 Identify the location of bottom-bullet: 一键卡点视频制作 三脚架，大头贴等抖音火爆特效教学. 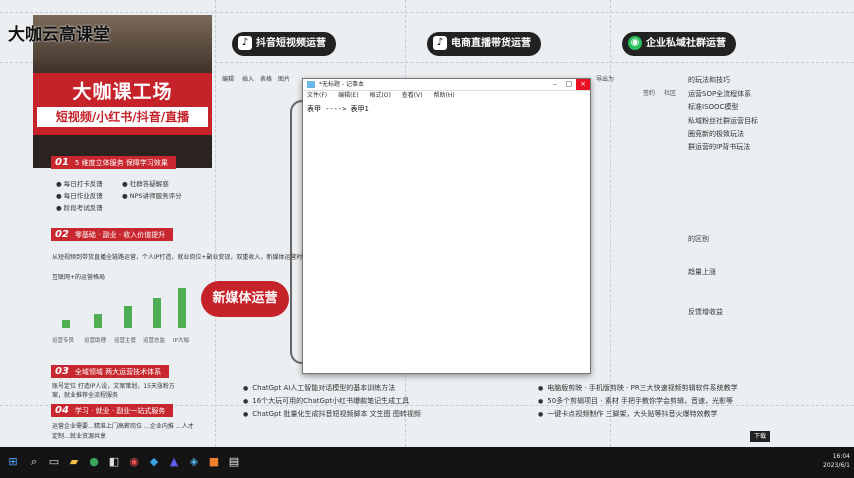
(627, 414).